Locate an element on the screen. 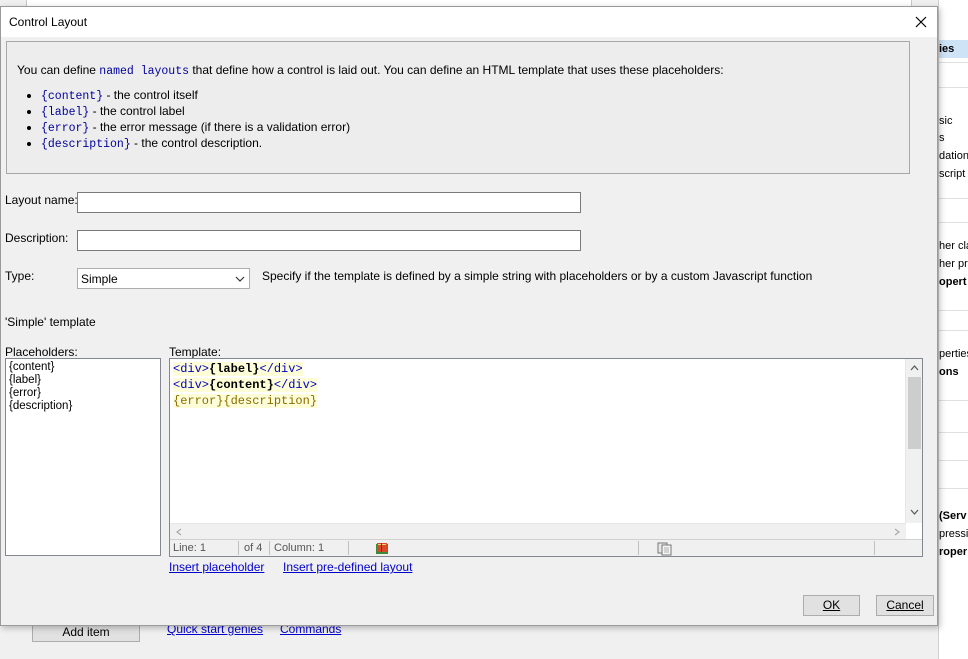  ok-button: OK is located at coordinates (831, 605).